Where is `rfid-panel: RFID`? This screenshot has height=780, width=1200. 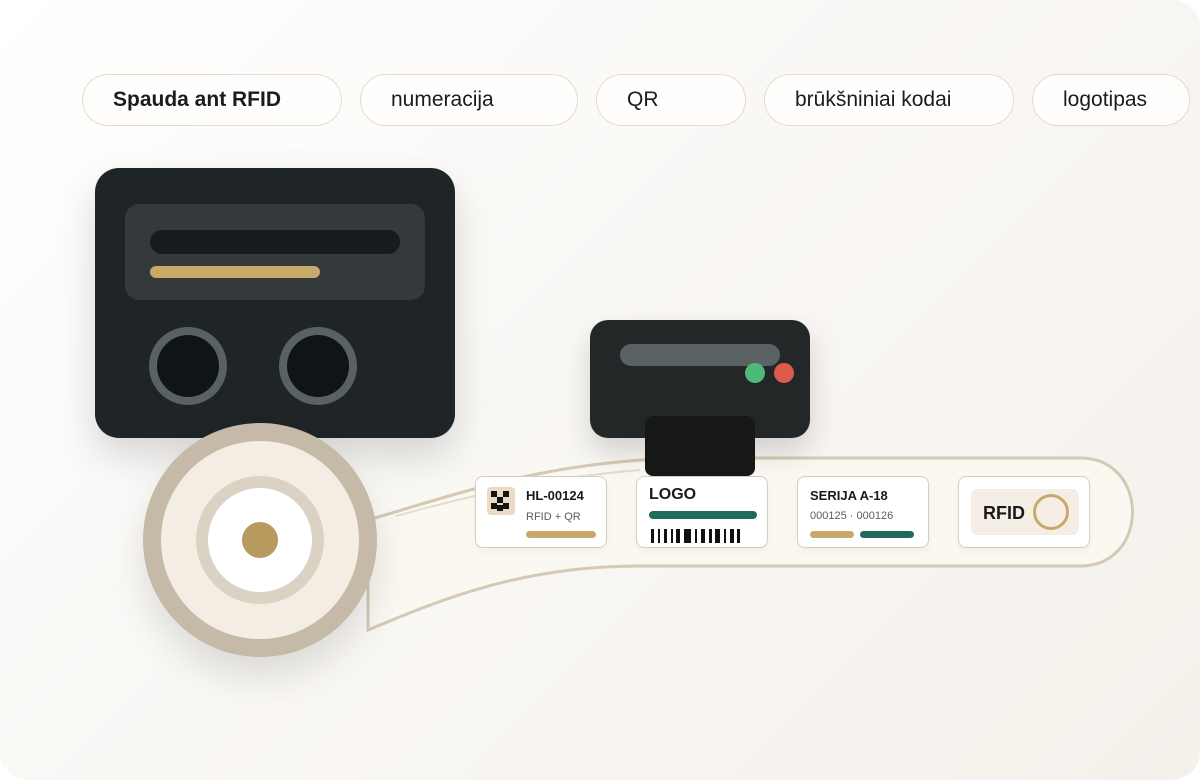
rfid-panel: RFID is located at coordinates (1025, 512).